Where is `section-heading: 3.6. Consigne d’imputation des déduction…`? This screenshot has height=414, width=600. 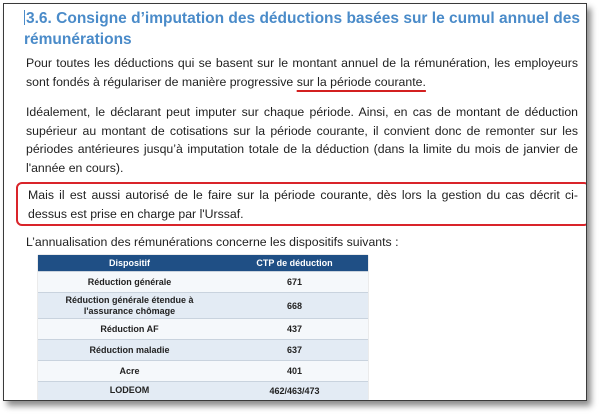 section-heading: 3.6. Consigne d’imputation des déduction… is located at coordinates (302, 29).